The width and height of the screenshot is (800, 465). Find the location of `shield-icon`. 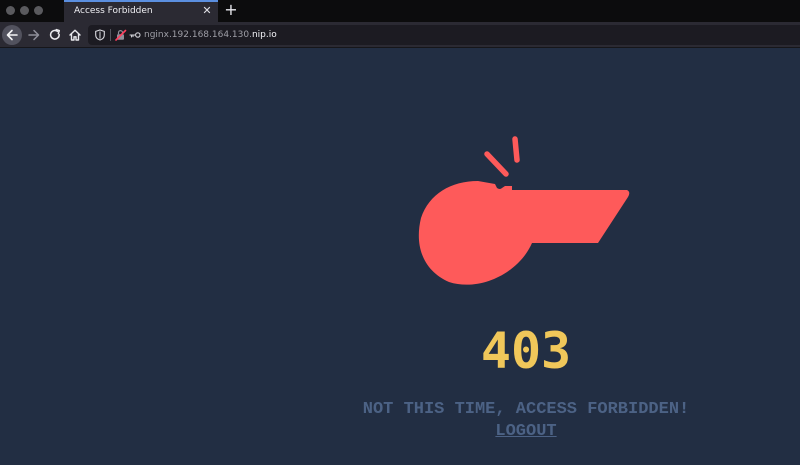

shield-icon is located at coordinates (100, 35).